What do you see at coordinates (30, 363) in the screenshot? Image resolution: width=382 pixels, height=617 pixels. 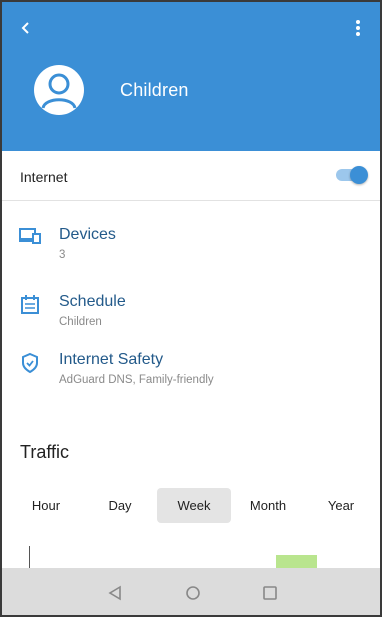 I see `shield-icon` at bounding box center [30, 363].